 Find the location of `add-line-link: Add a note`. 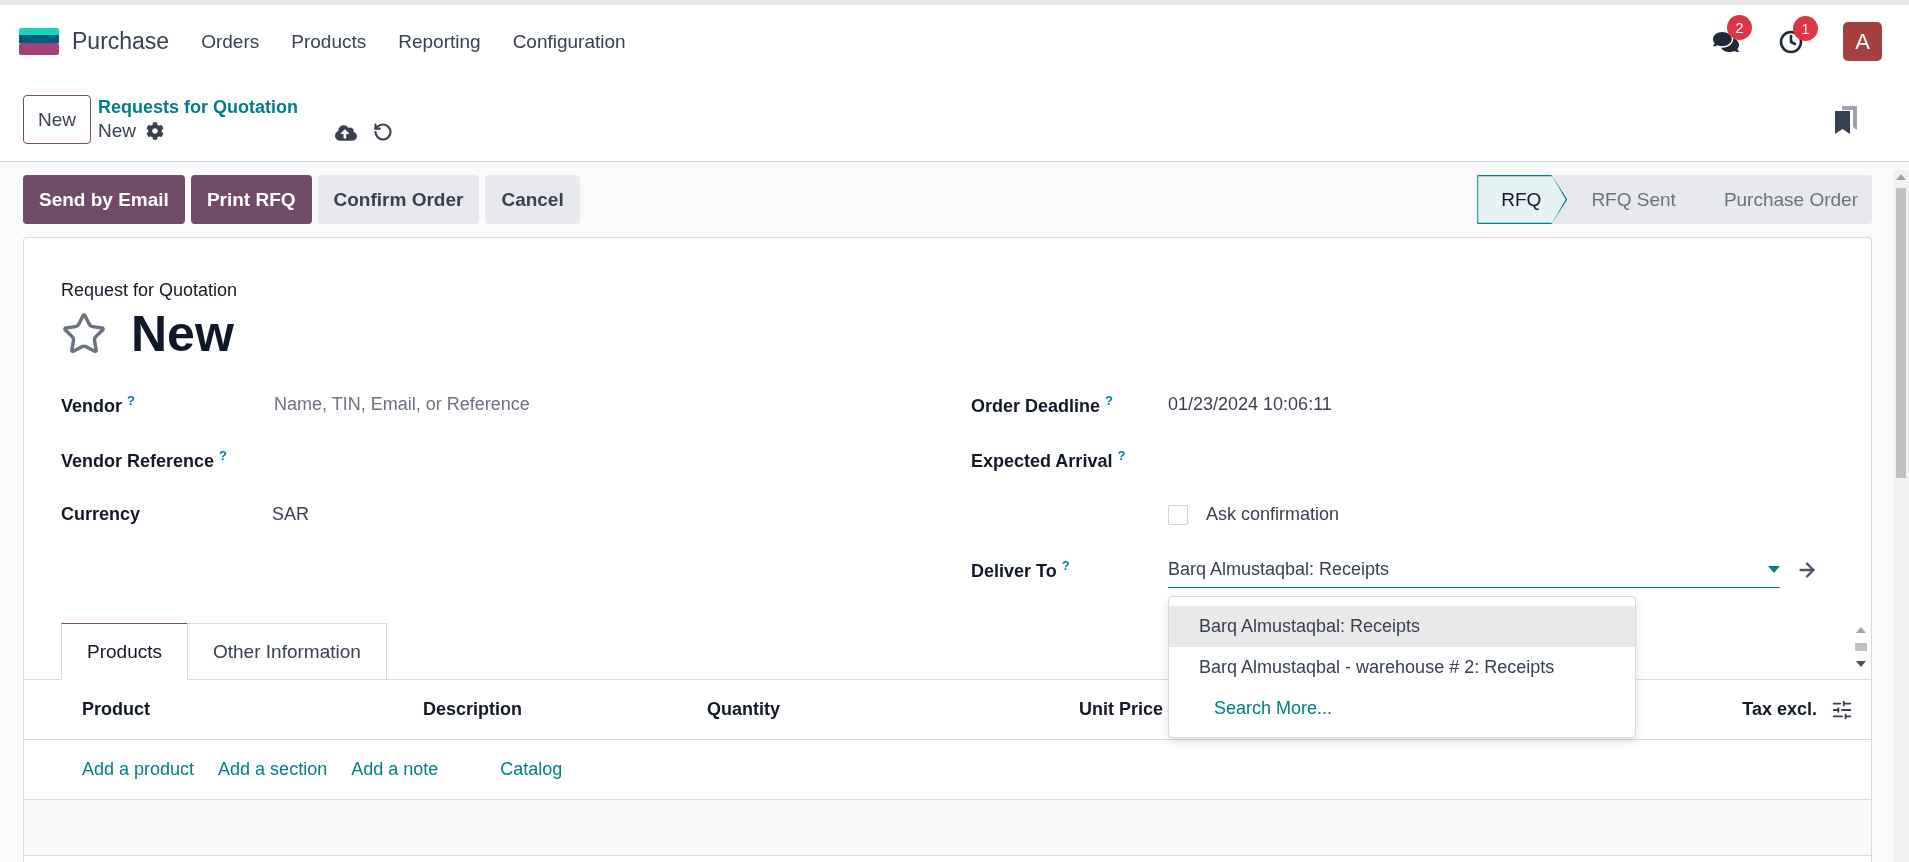

add-line-link: Add a note is located at coordinates (395, 769).